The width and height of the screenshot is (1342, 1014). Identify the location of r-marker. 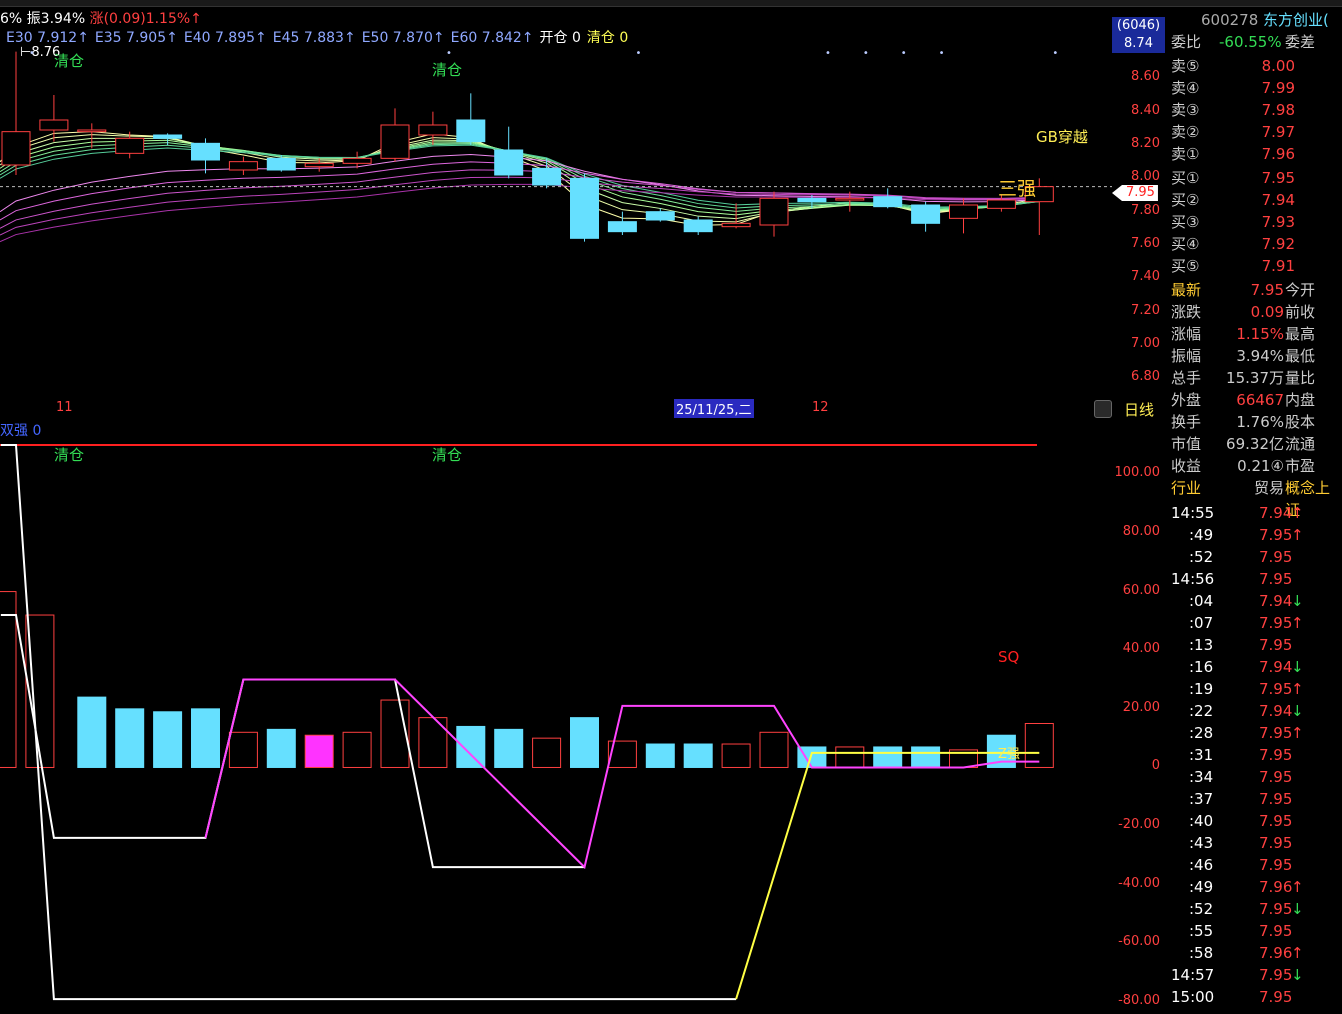
(1203, 14).